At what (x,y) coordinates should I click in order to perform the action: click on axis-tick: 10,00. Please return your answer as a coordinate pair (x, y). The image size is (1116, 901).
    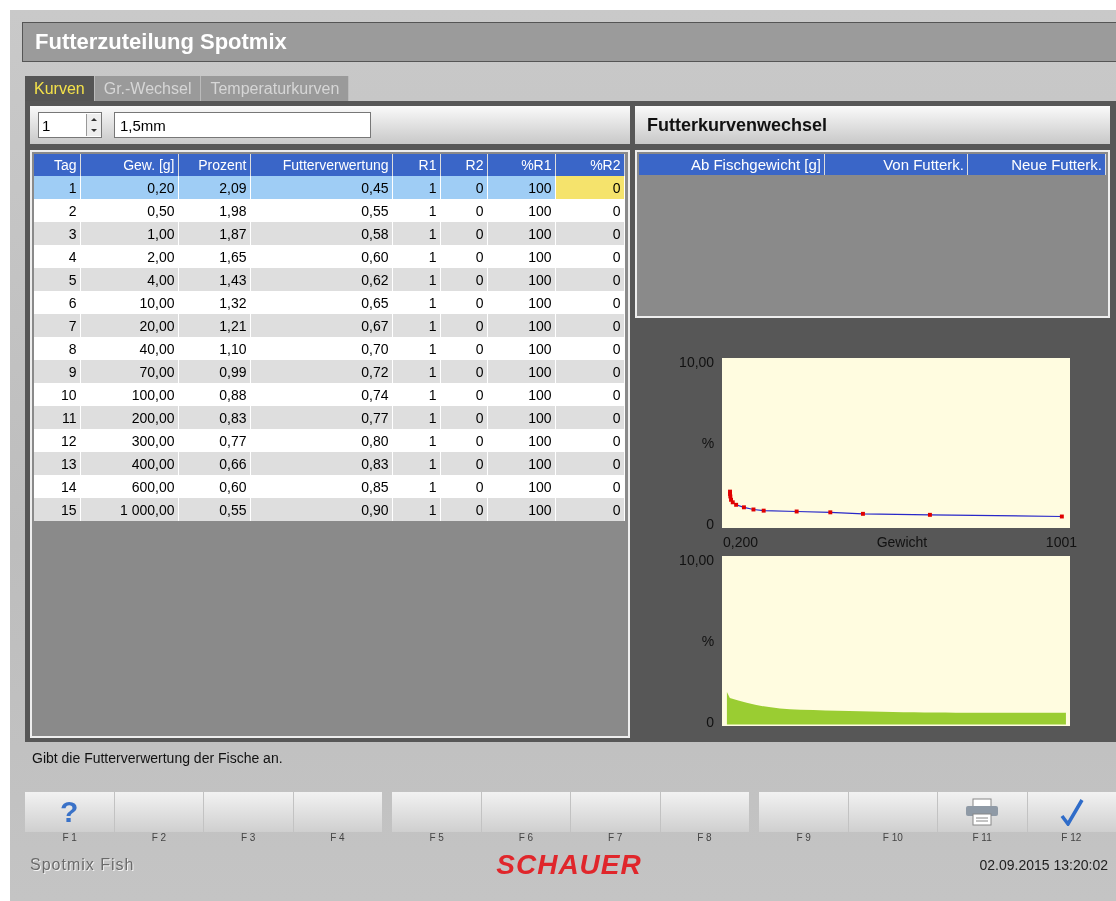
    Looking at the image, I should click on (697, 560).